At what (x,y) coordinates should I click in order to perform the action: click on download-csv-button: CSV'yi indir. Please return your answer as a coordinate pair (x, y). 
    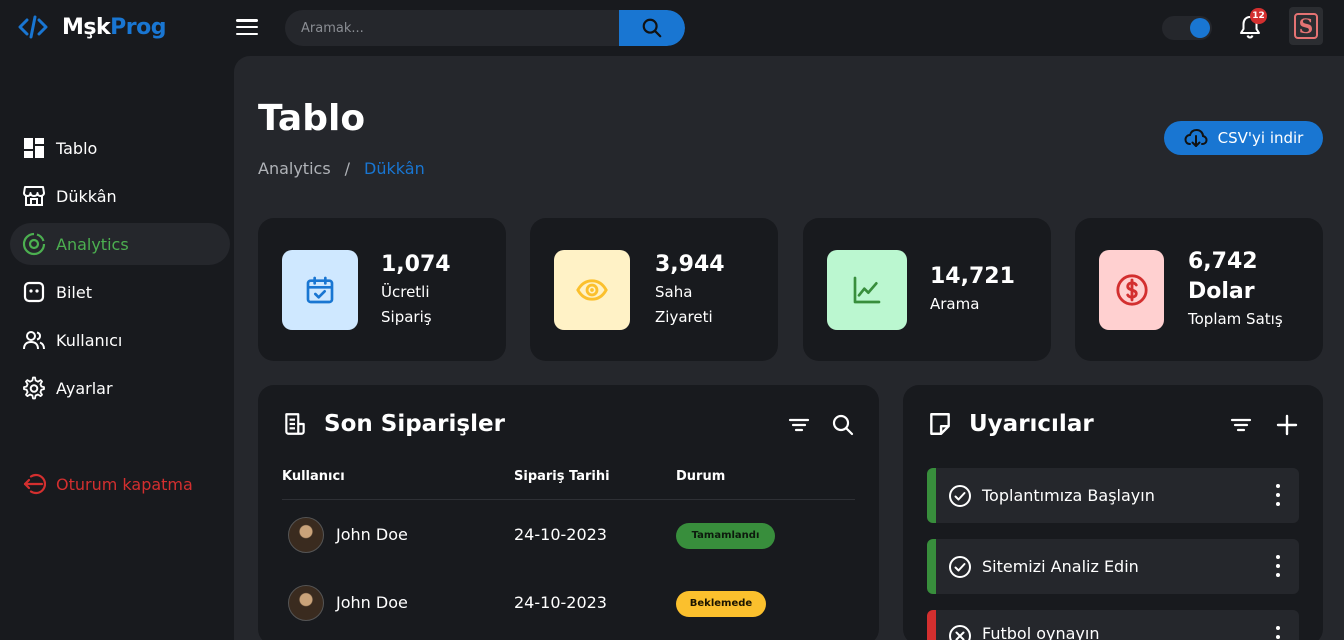
    Looking at the image, I should click on (1243, 138).